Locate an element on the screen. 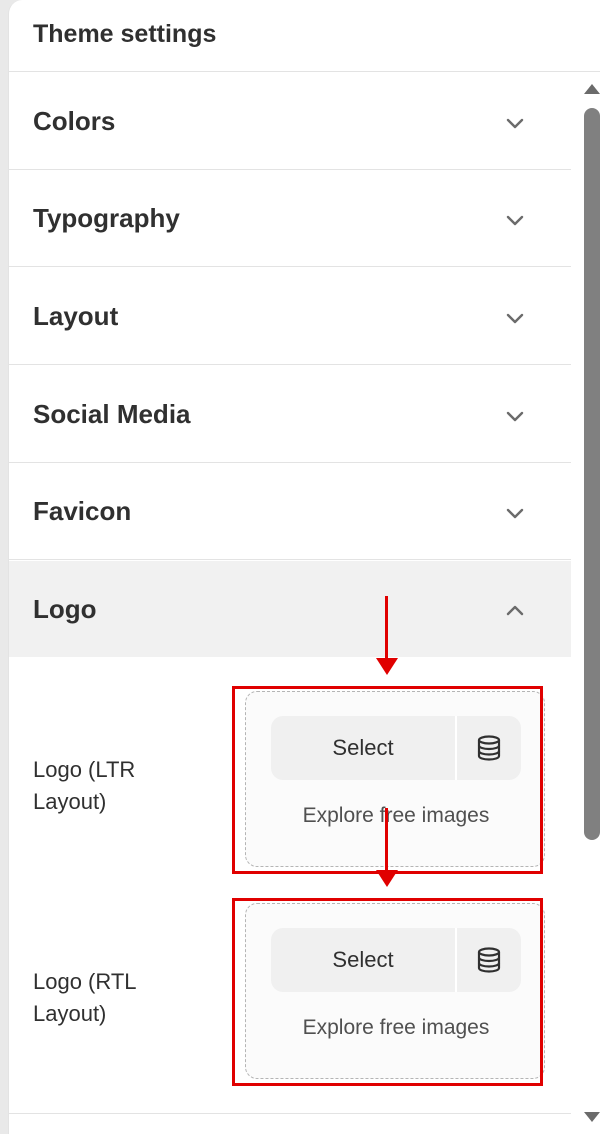 The width and height of the screenshot is (600, 1134). section-label: Layout is located at coordinates (76, 316).